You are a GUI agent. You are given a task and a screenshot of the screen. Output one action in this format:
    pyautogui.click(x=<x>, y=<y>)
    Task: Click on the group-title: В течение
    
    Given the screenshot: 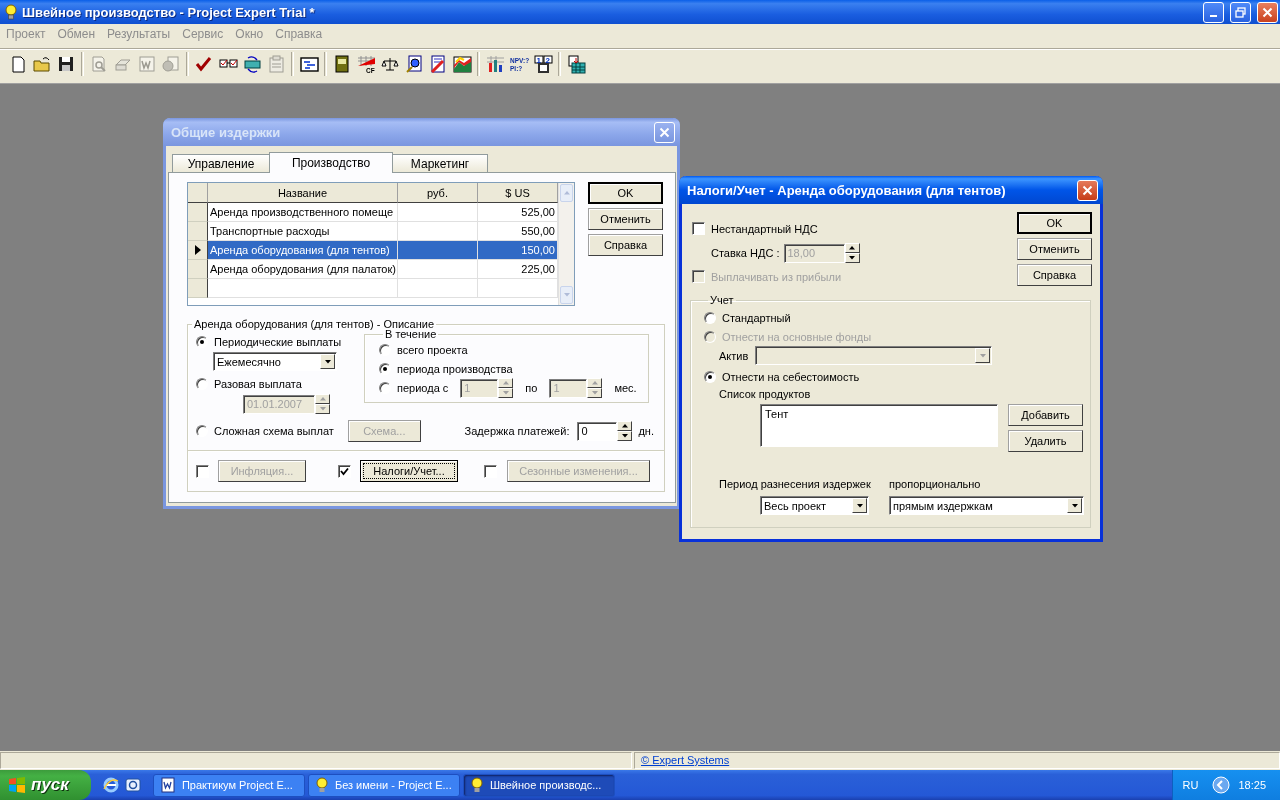 What is the action you would take?
    pyautogui.click(x=411, y=334)
    